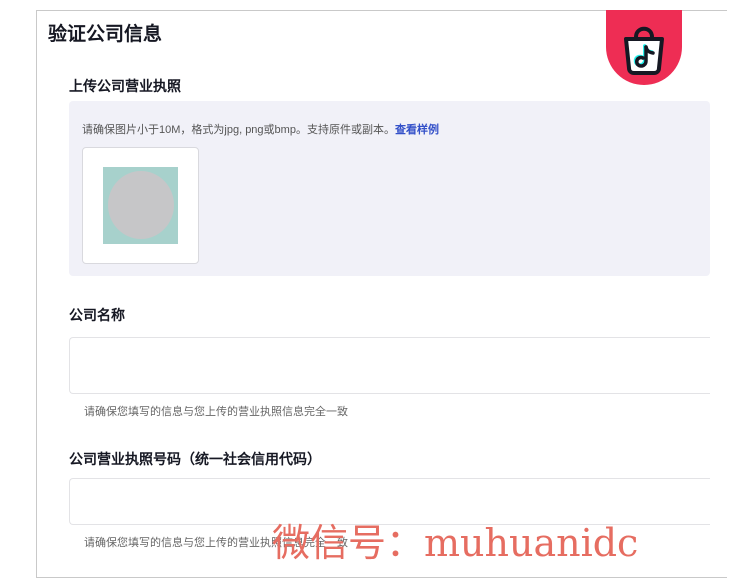 This screenshot has width=744, height=586. What do you see at coordinates (195, 459) in the screenshot?
I see `license-number-label: 公司营业执照号码（统一社会信用代码）` at bounding box center [195, 459].